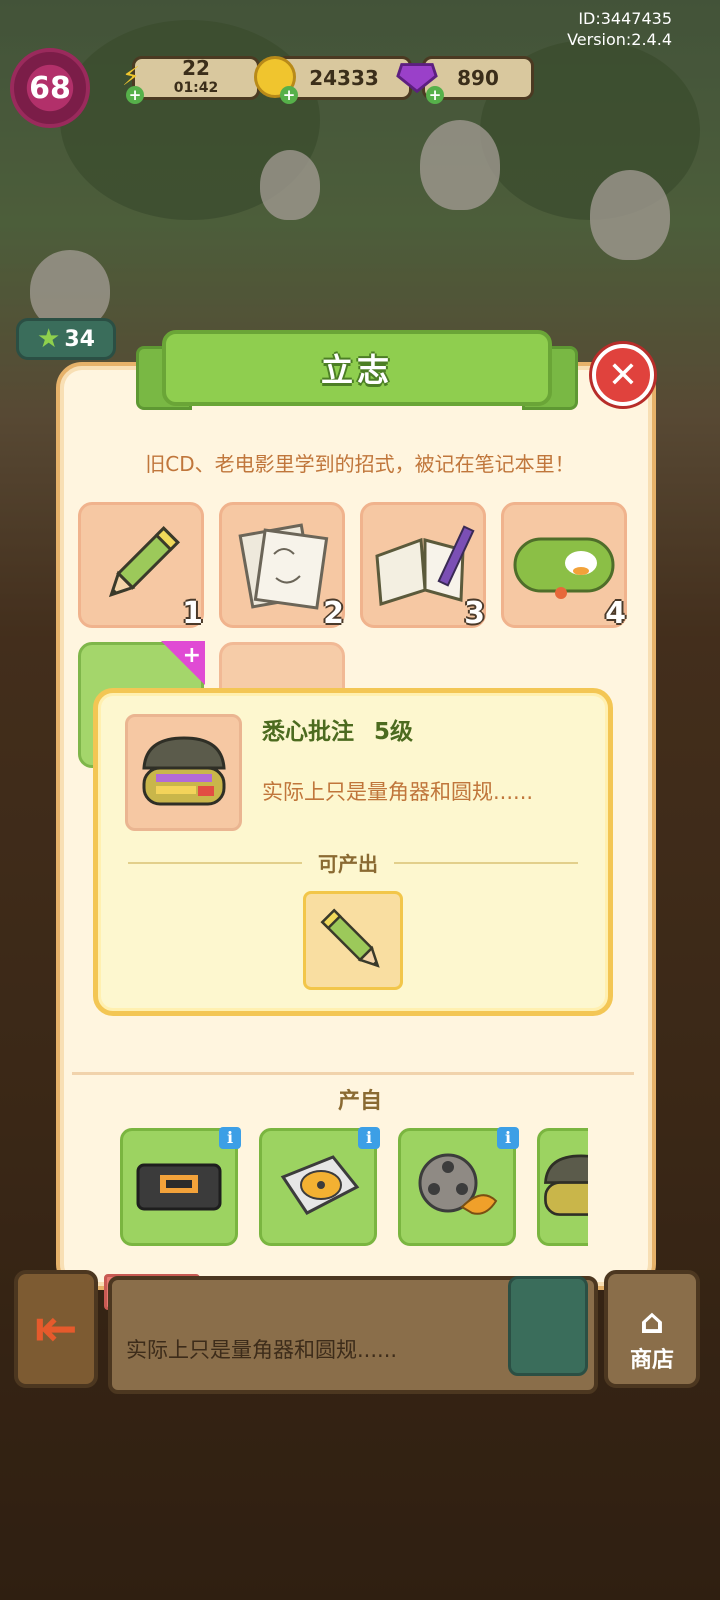 The image size is (720, 1600). Describe the element at coordinates (344, 78) in the screenshot. I see `coin-value: 24333` at that location.